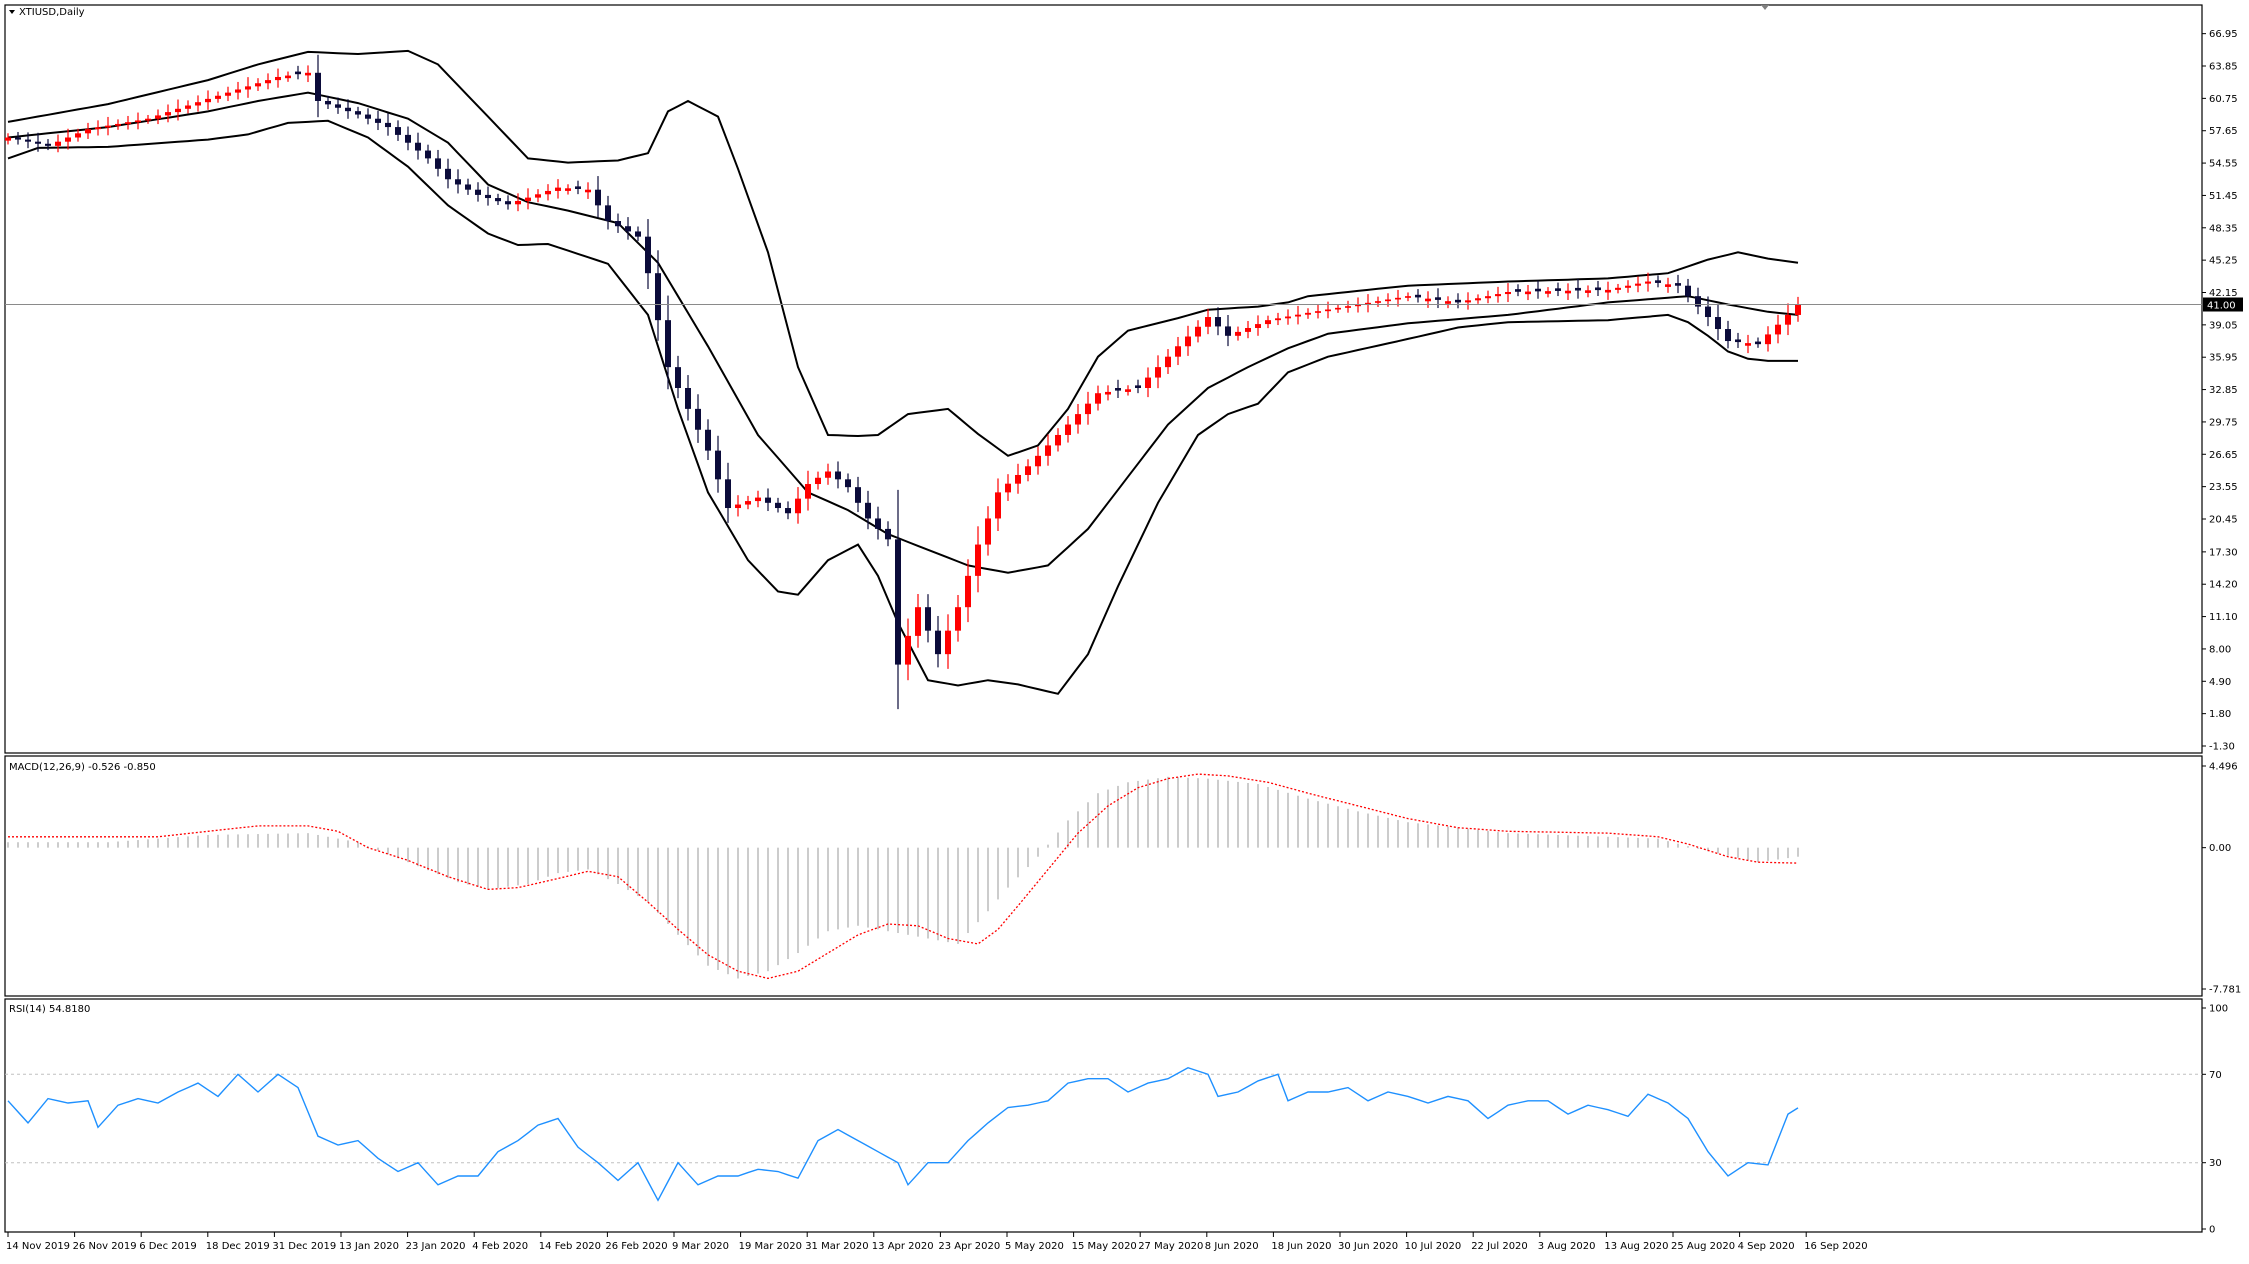 The width and height of the screenshot is (2249, 1264). What do you see at coordinates (1835, 1246) in the screenshot?
I see `time-tick-label: 16 Sep 2020` at bounding box center [1835, 1246].